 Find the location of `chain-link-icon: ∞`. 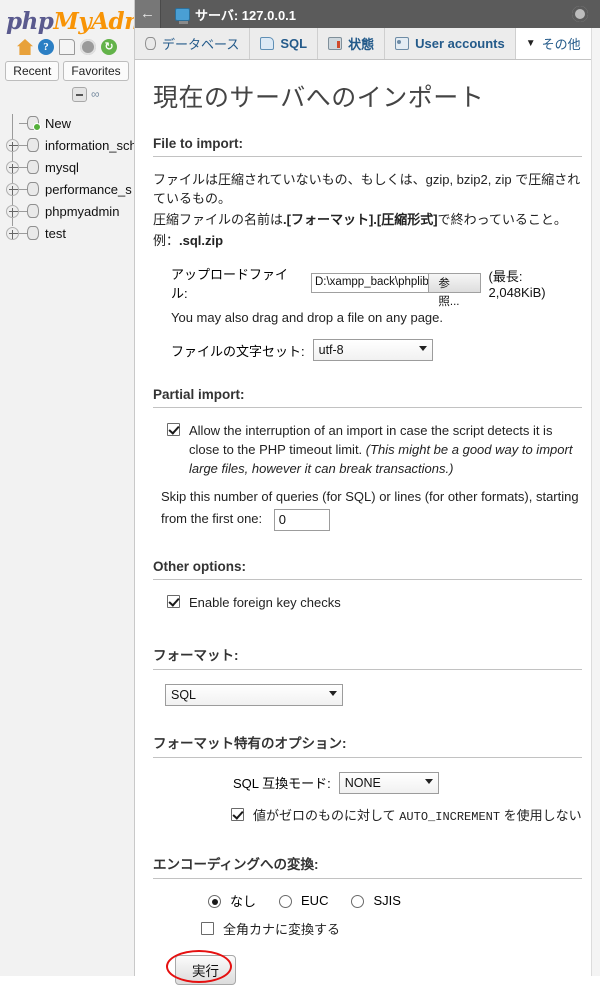

chain-link-icon: ∞ is located at coordinates (98, 94).